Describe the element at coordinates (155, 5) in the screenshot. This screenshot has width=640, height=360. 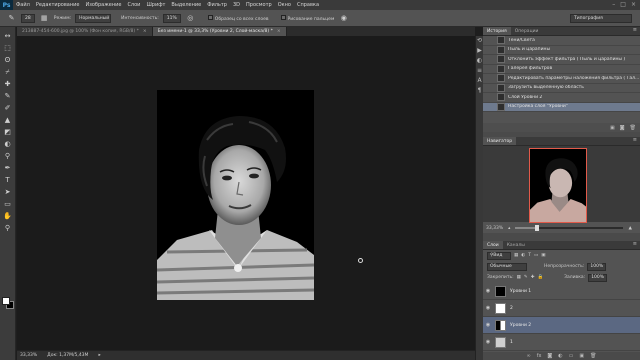
I see `menu-item-4: Шрифт` at that location.